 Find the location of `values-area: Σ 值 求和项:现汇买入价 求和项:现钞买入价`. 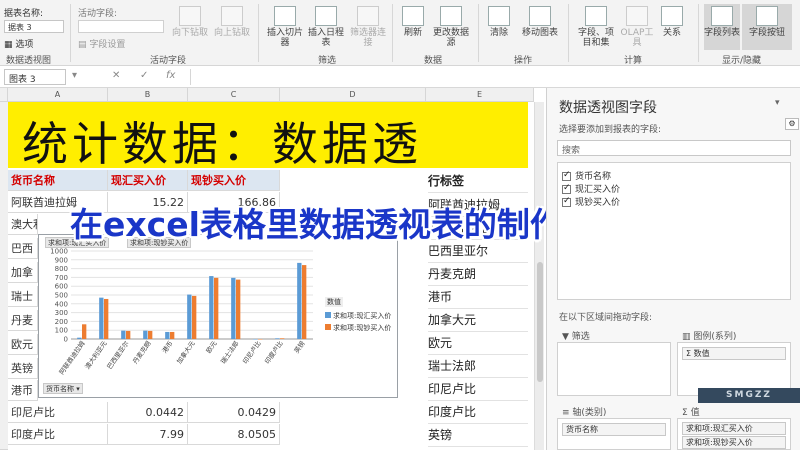

values-area: Σ 值 求和项:现汇买入价 求和项:现钞买入价 is located at coordinates (734, 429).